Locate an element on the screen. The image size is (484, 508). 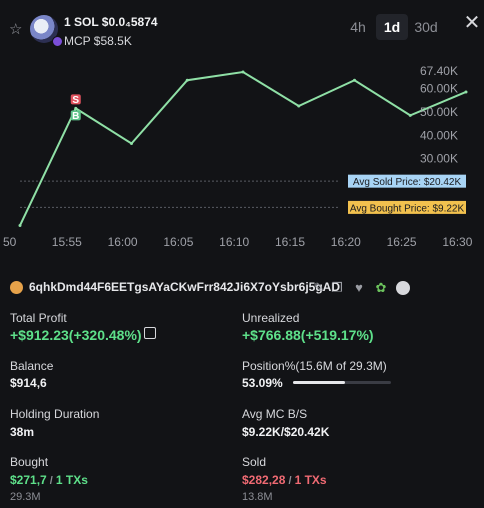
x-tick-label: 16:20 is located at coordinates (346, 242).